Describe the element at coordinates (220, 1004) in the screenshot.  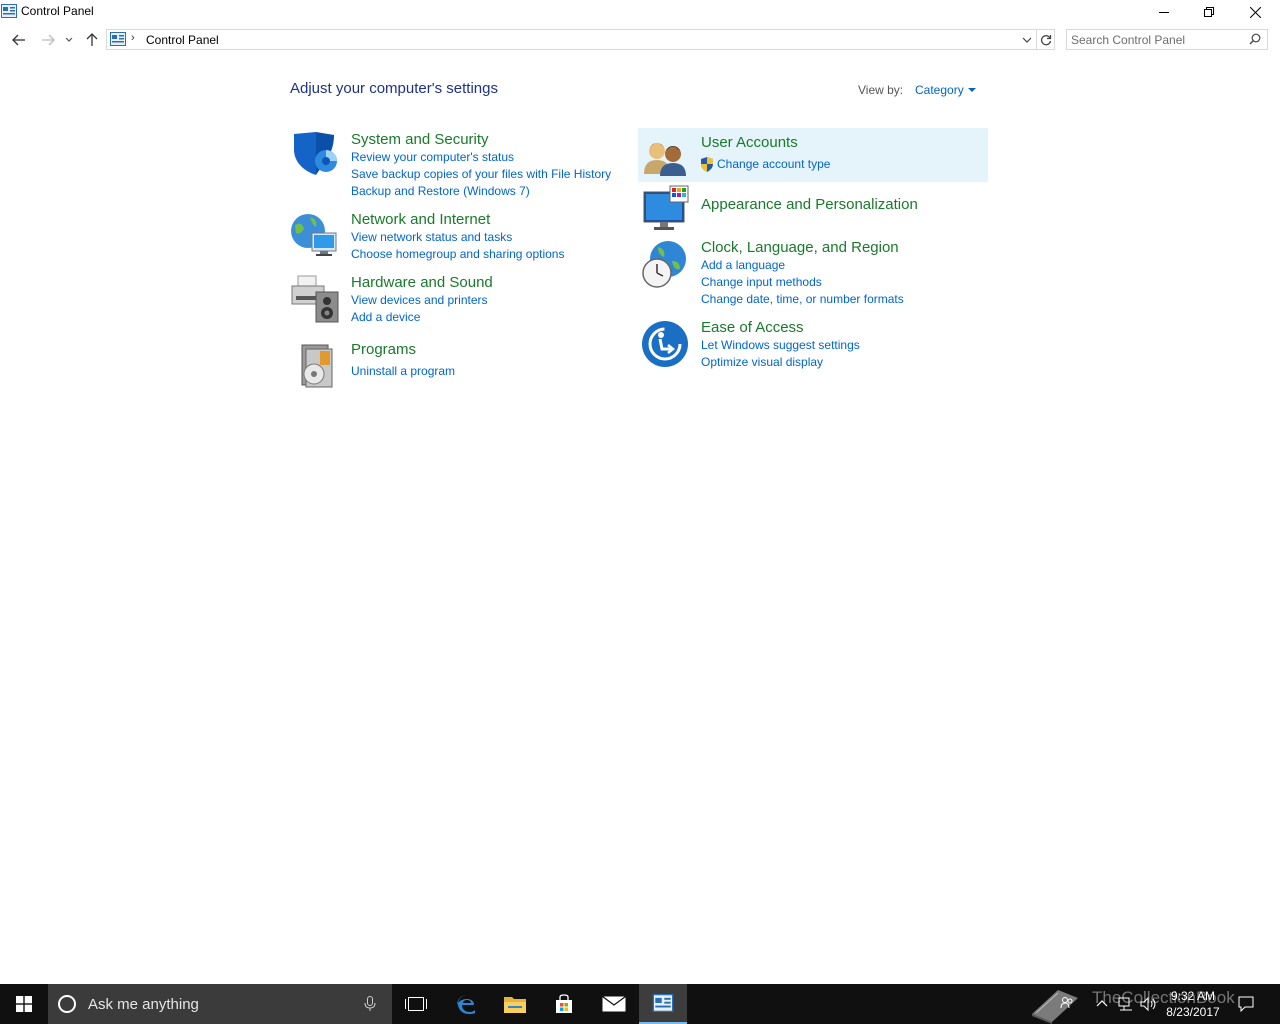
I see `cortana-search-box: Ask me anything` at that location.